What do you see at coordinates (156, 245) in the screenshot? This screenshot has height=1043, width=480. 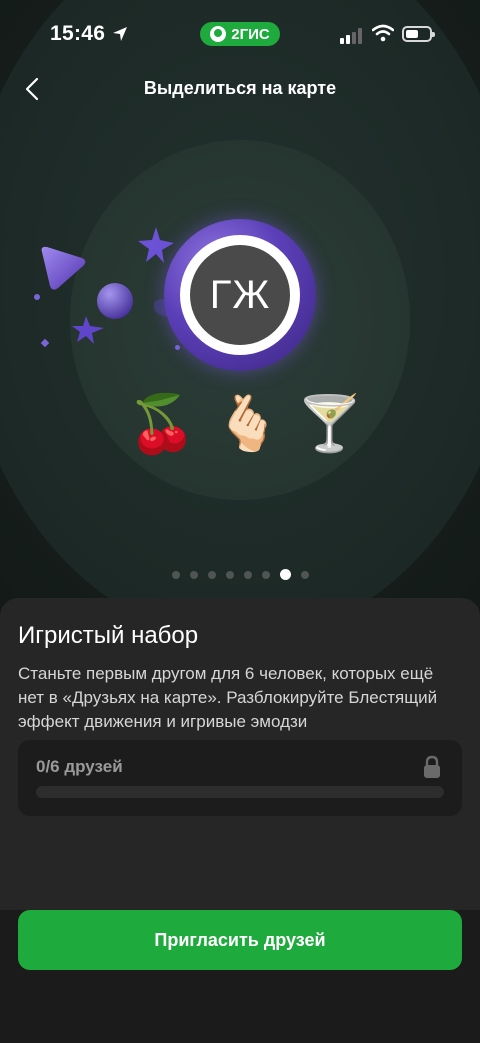 I see `purple-star-icon` at bounding box center [156, 245].